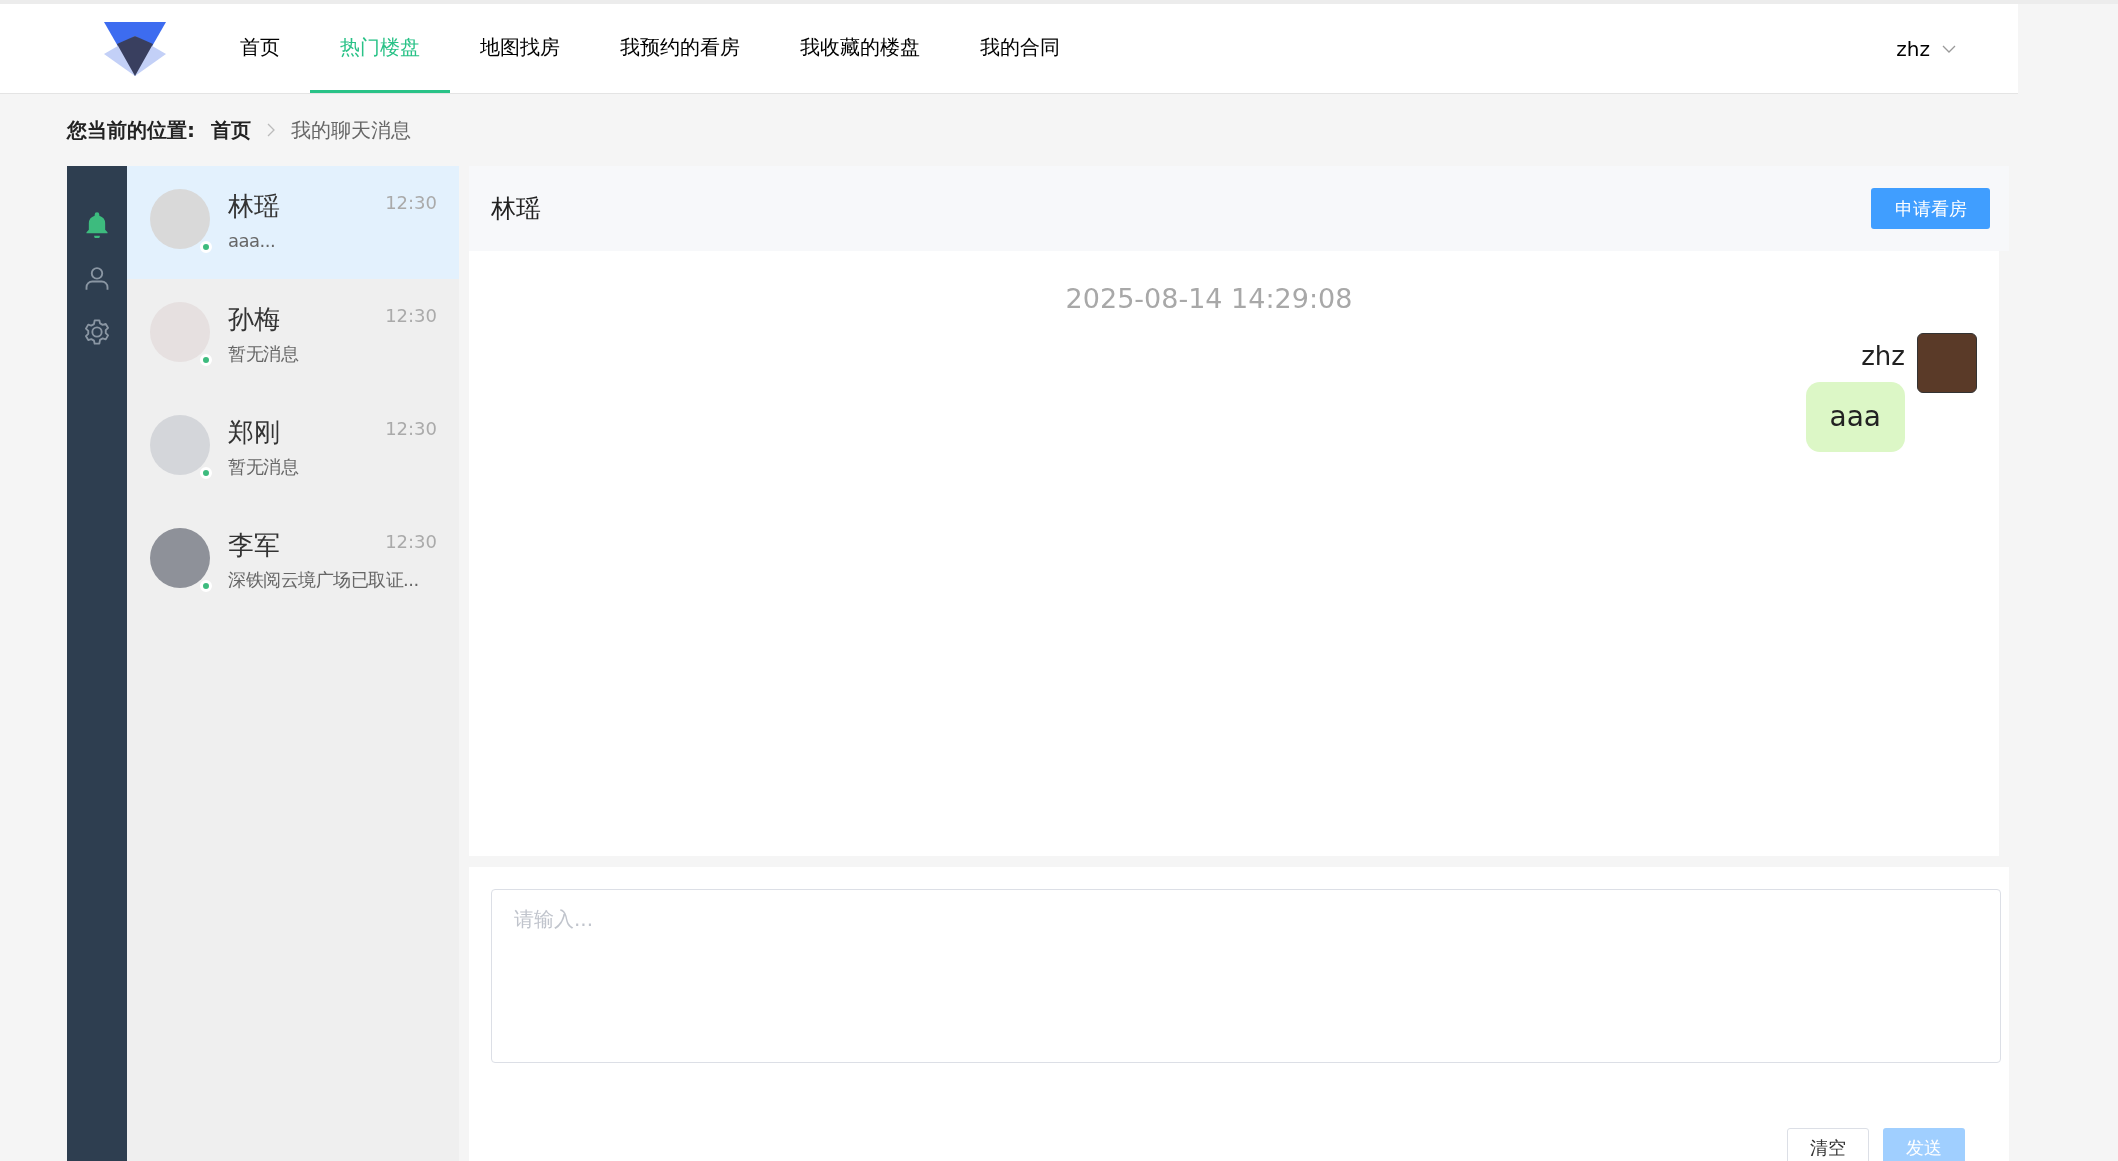  I want to click on chevron-down-icon, so click(1949, 48).